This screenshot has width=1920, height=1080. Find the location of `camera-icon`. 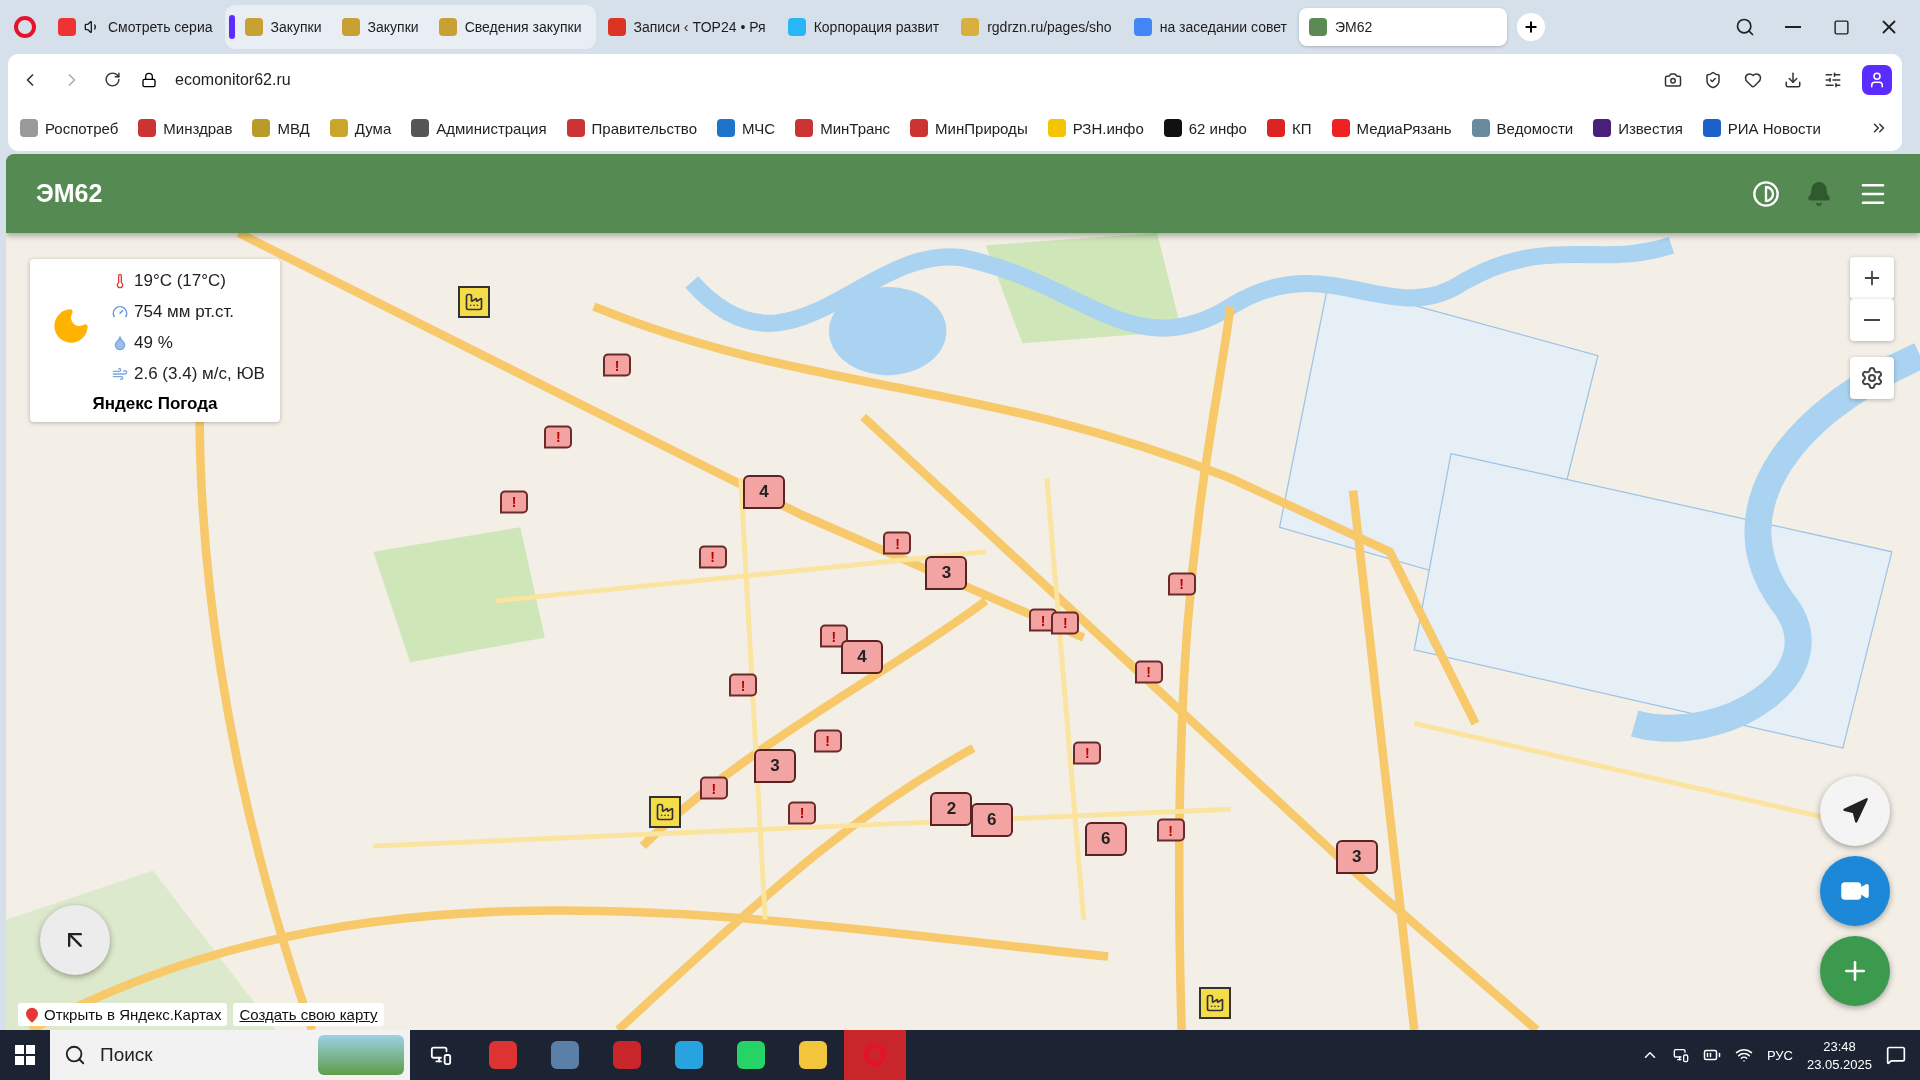

camera-icon is located at coordinates (1673, 79).